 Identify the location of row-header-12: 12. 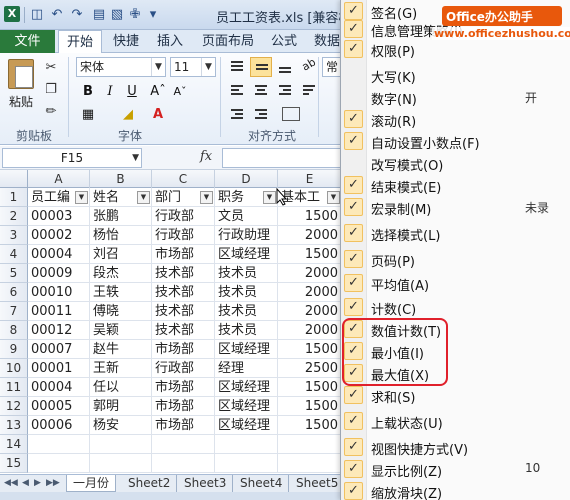
(14, 406).